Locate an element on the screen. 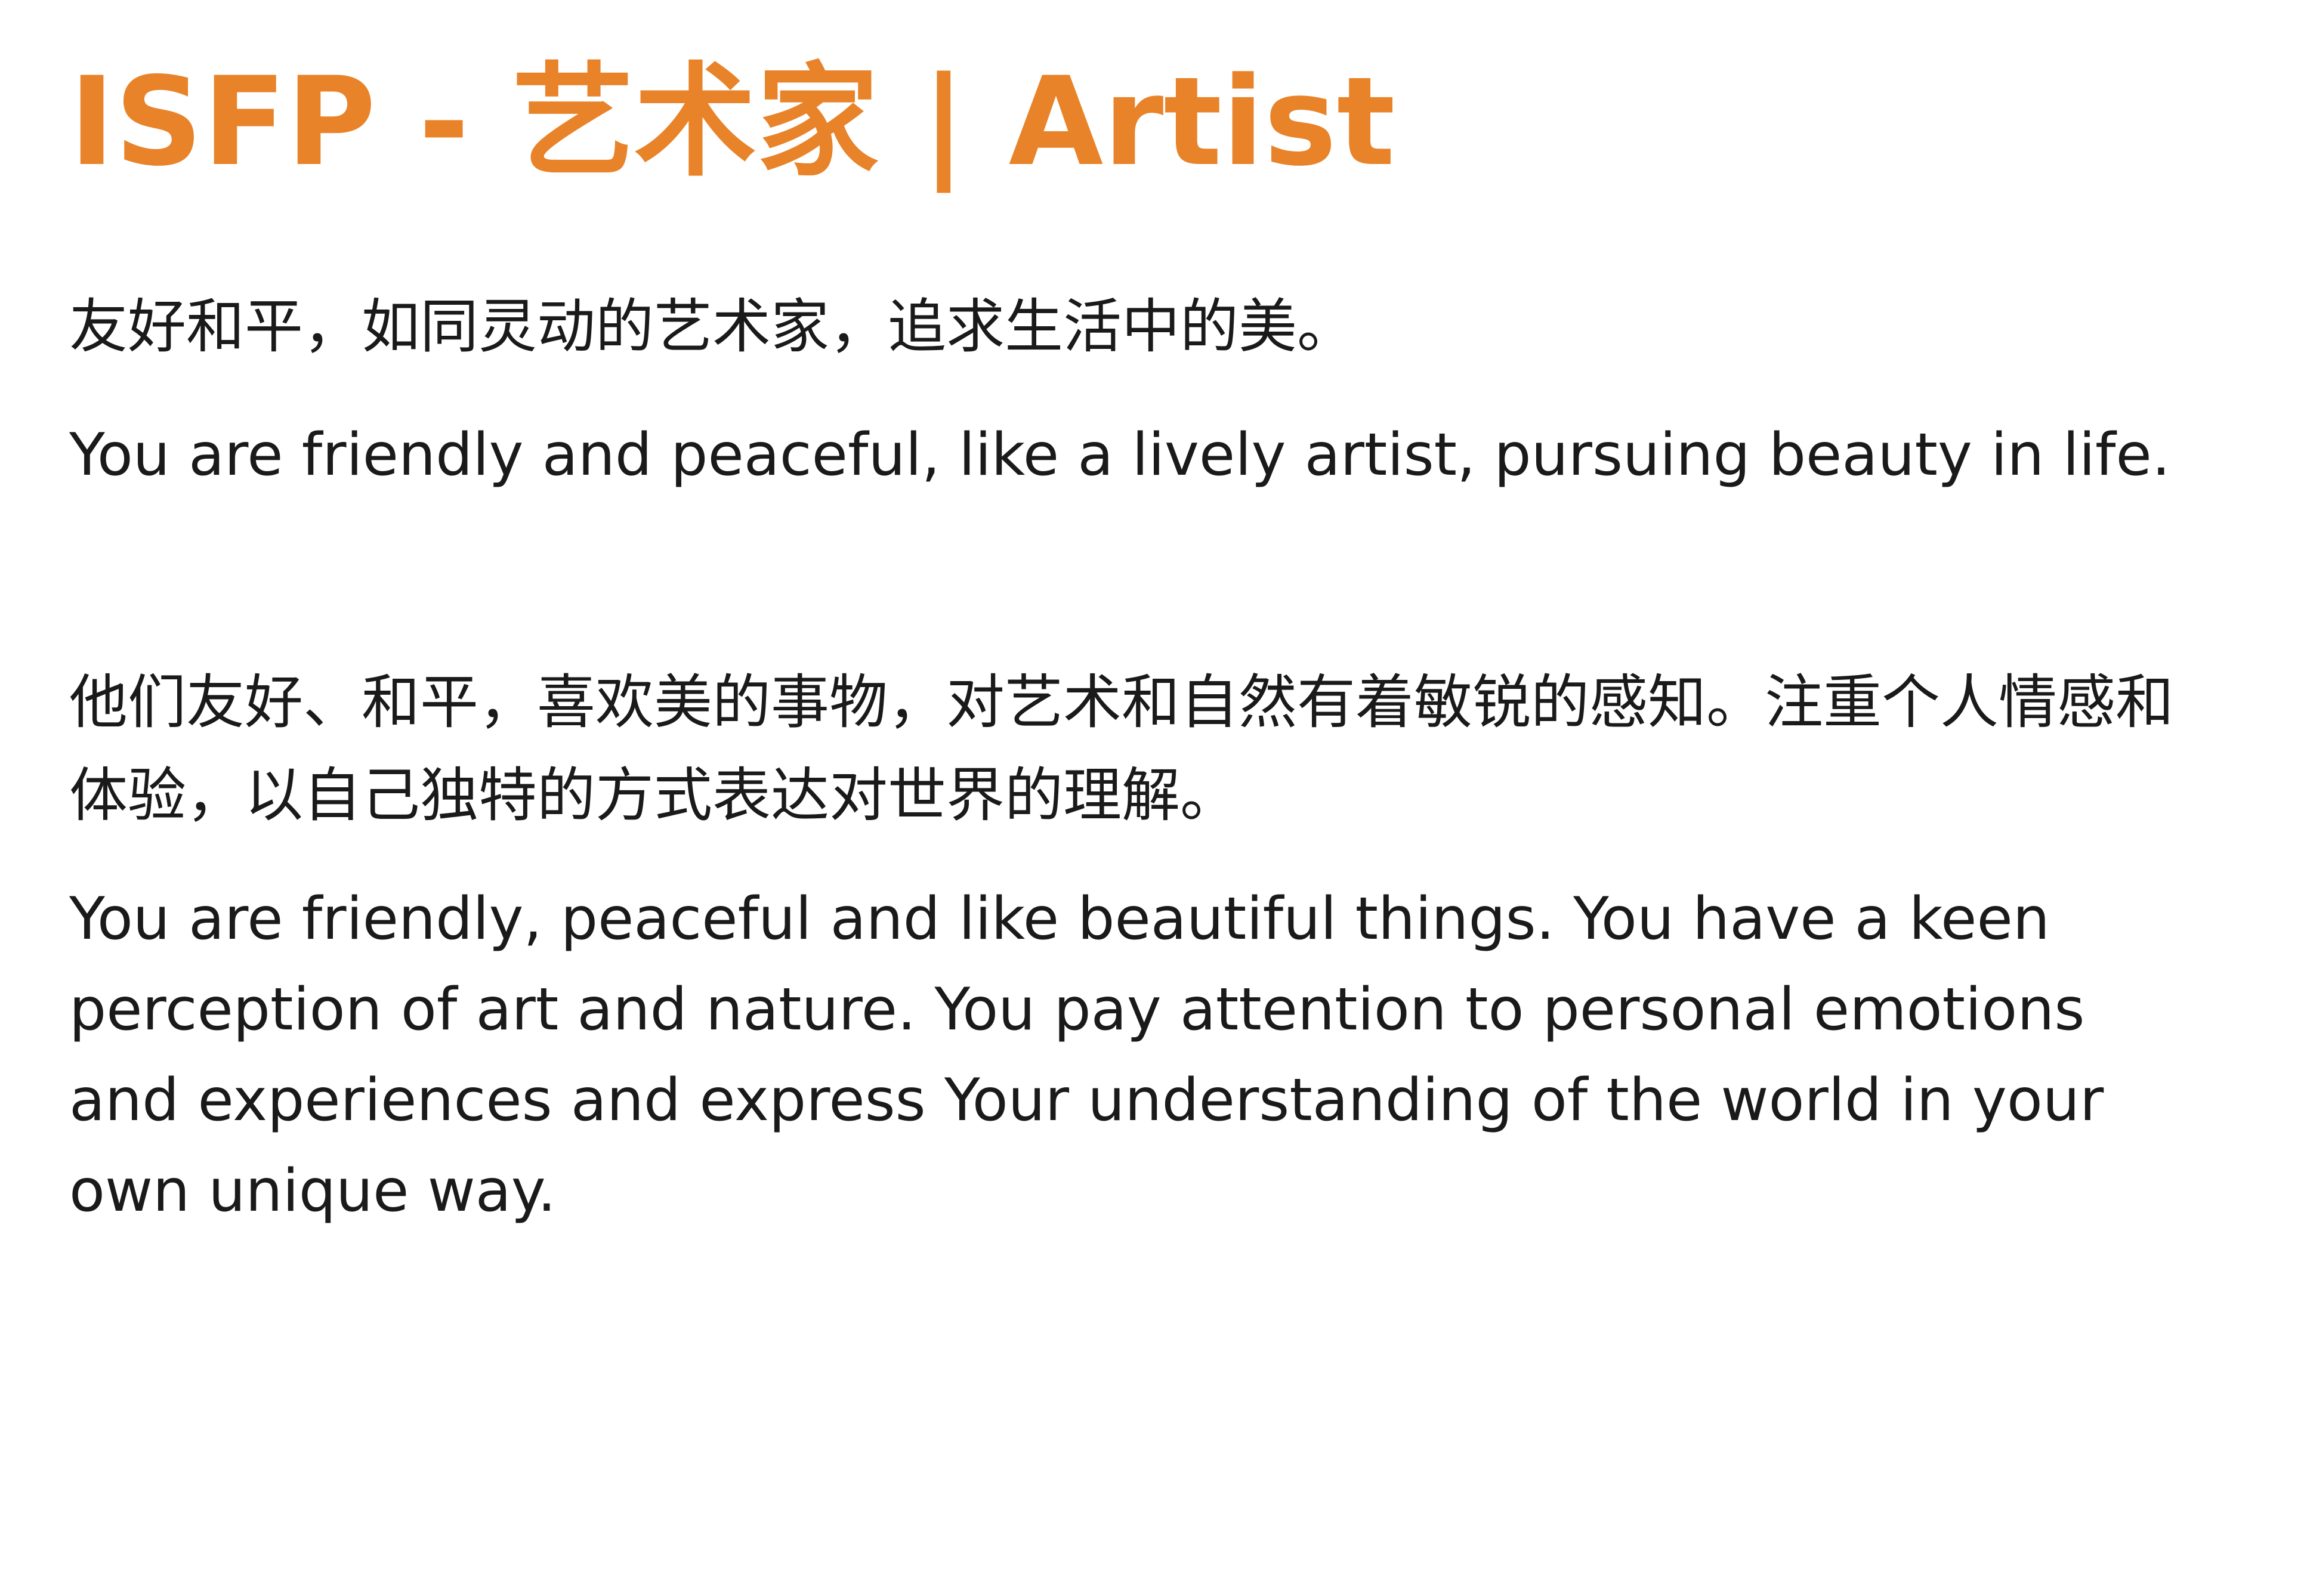  page-title: ISFP - 艺术家 | Artist is located at coordinates (732, 122).